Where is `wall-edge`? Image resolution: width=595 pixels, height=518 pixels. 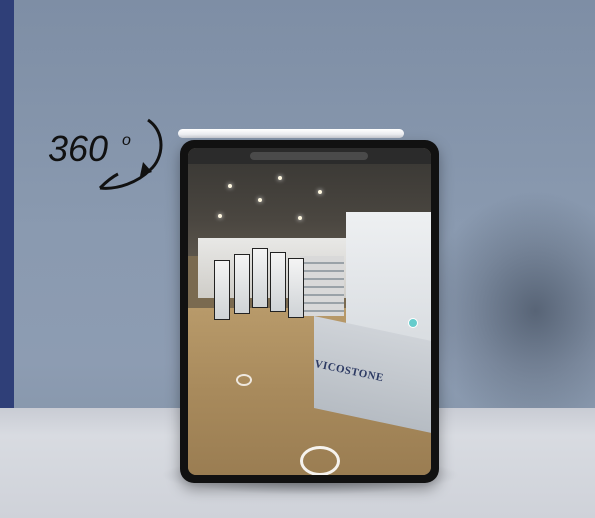 wall-edge is located at coordinates (7, 205).